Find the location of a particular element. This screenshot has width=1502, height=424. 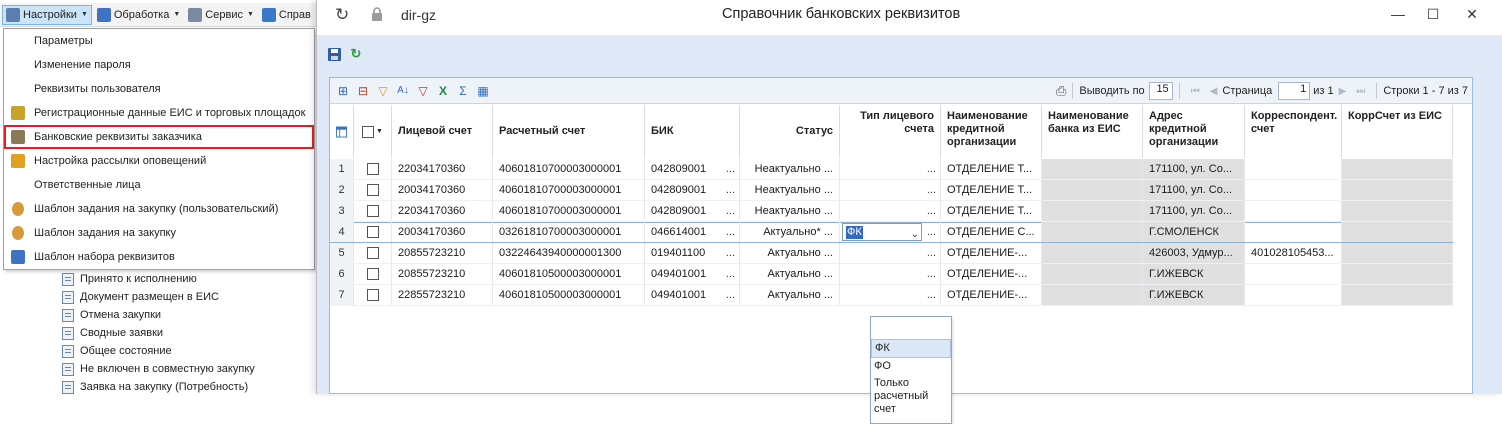

select-all-checkbox: ▼ is located at coordinates (373, 131).